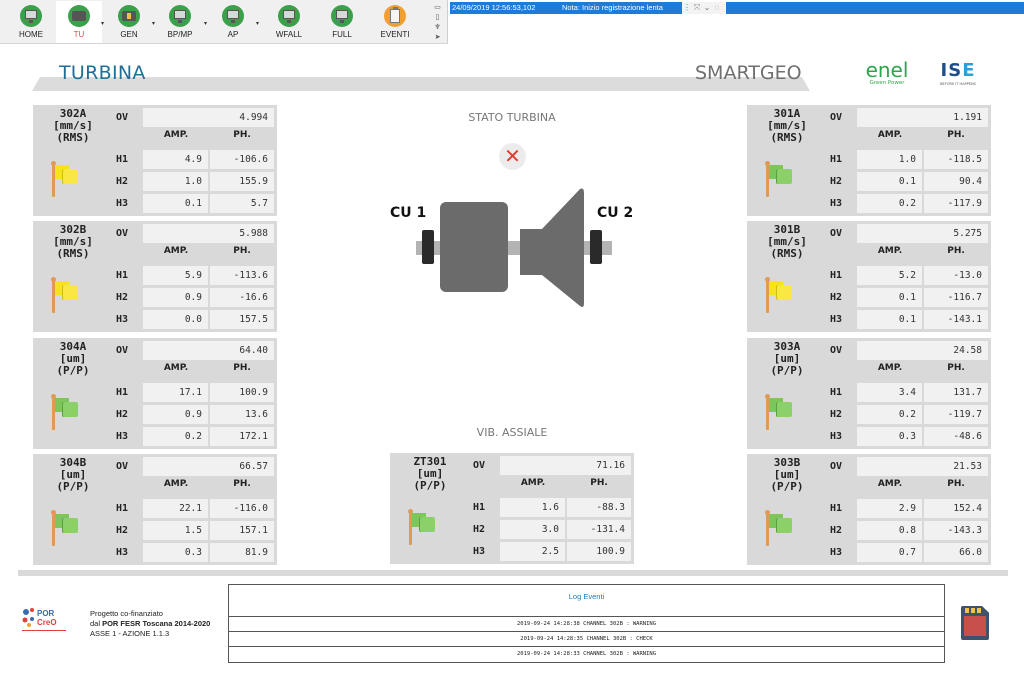 The width and height of the screenshot is (1024, 679). Describe the element at coordinates (73, 125) in the screenshot. I see `sensor-name: 302A [mm/s] (RMS)` at that location.